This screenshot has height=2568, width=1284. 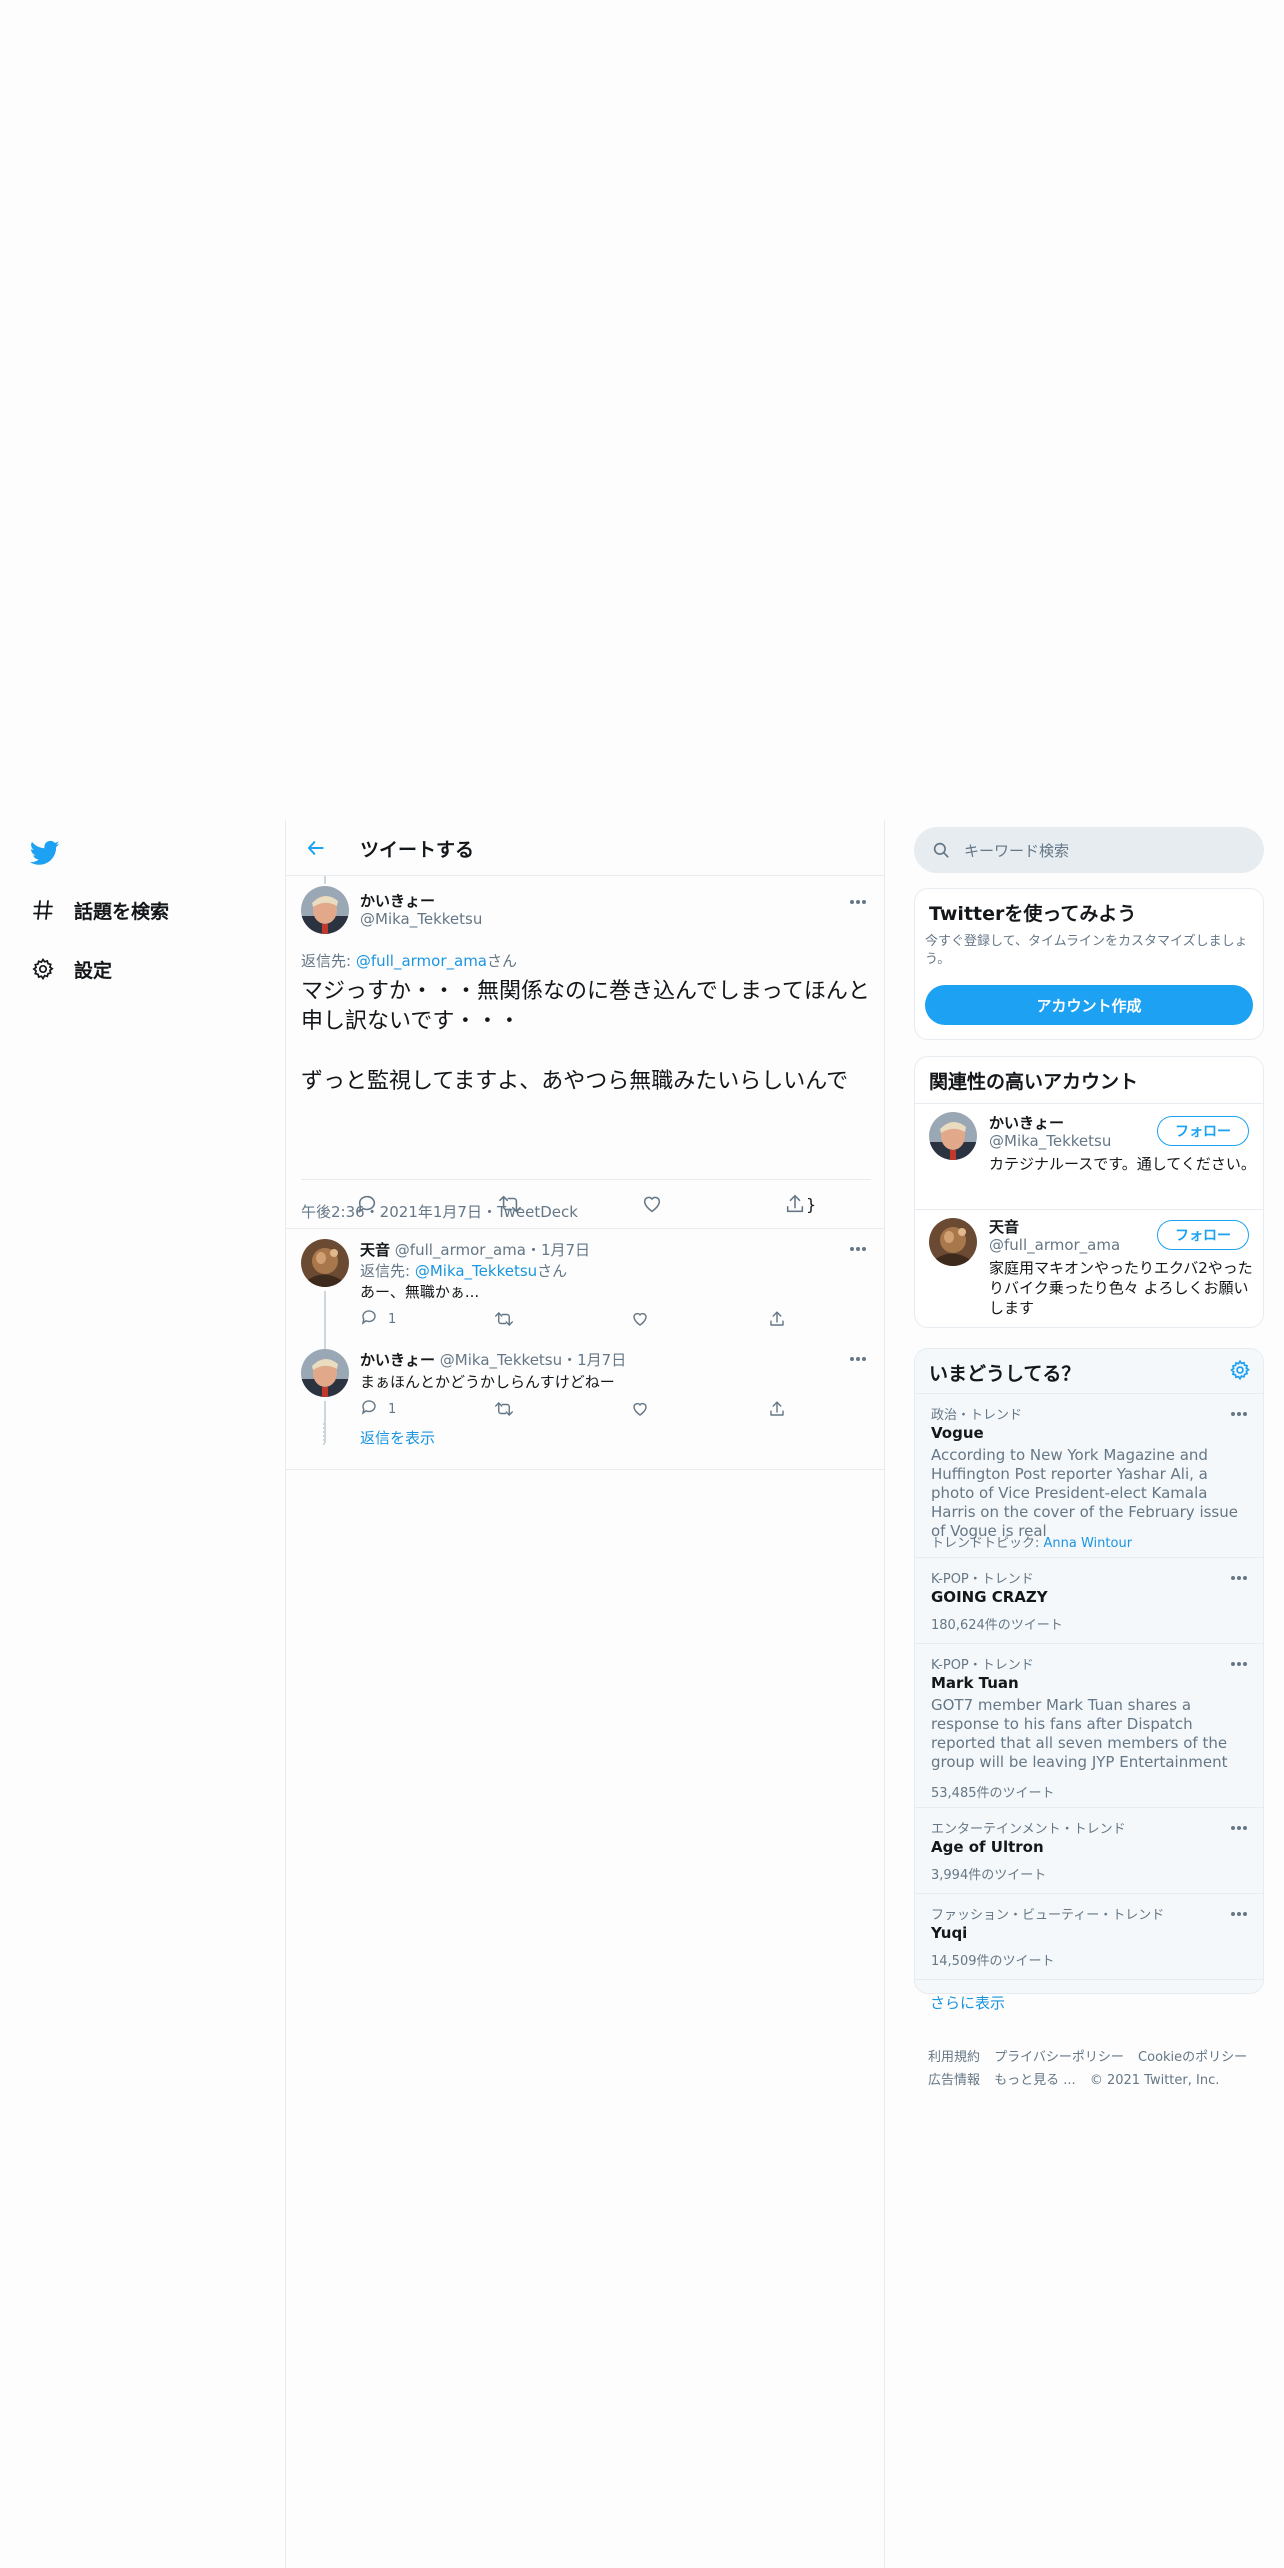 I want to click on trend-category: ファッション・ビューティー・トレンド, so click(x=1048, y=1915).